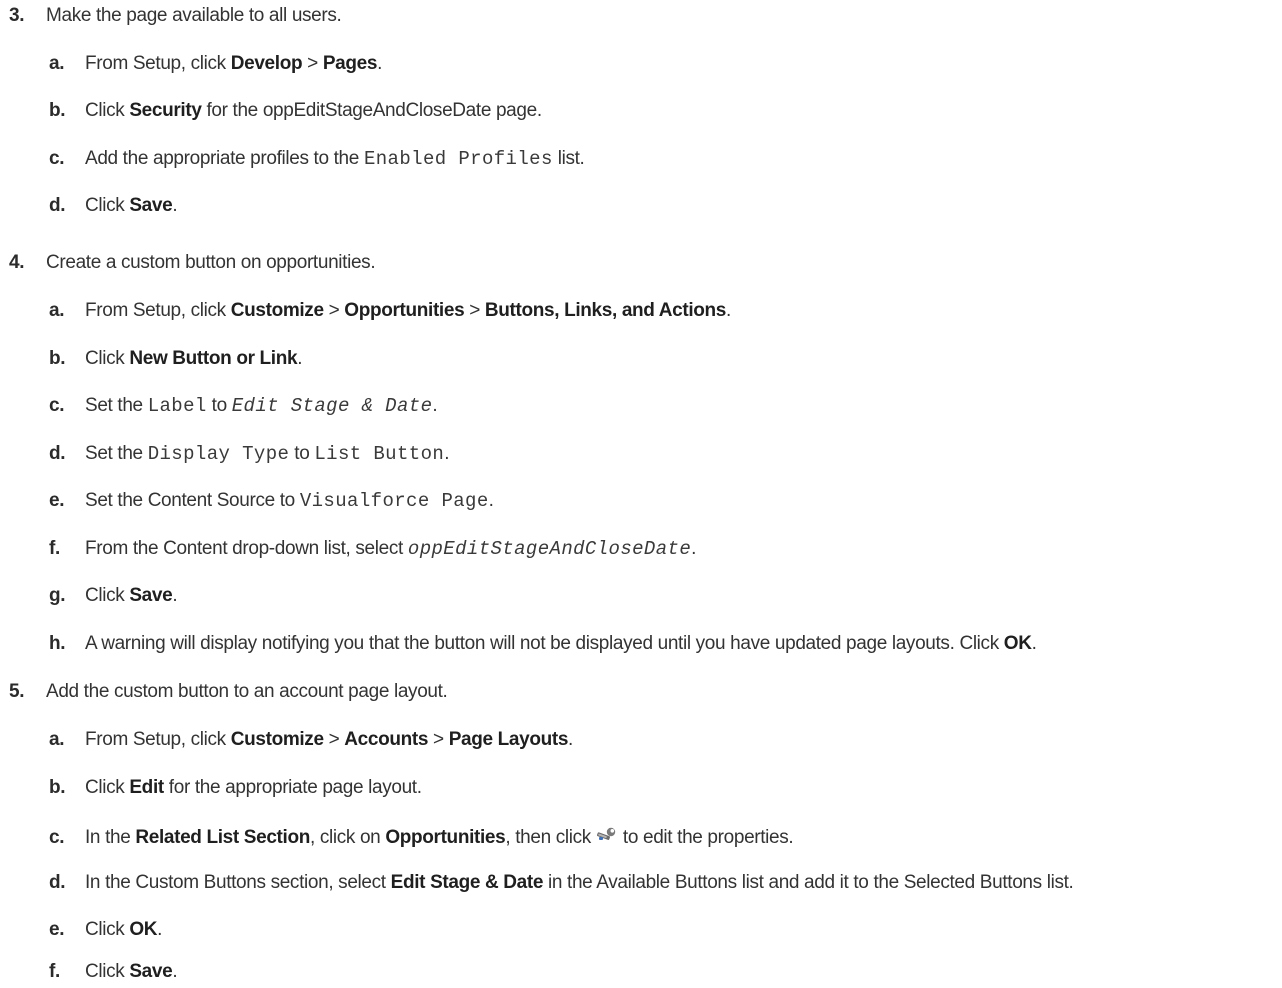 The image size is (1282, 988). Describe the element at coordinates (374, 110) in the screenshot. I see `text: for the oppEditStageAndCloseDate page.` at that location.